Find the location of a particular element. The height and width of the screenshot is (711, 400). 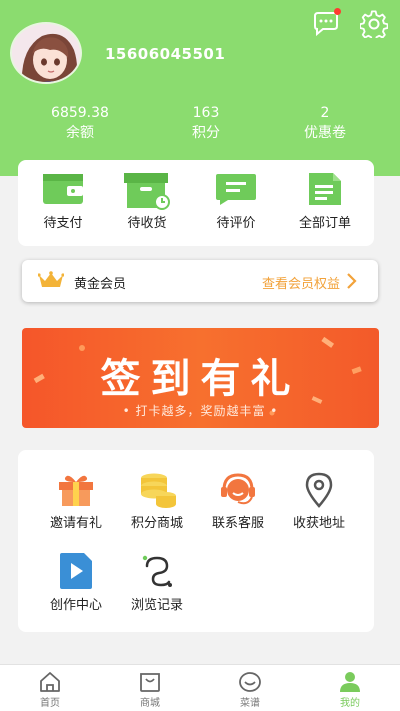

anime-avatar-image is located at coordinates (46, 53).